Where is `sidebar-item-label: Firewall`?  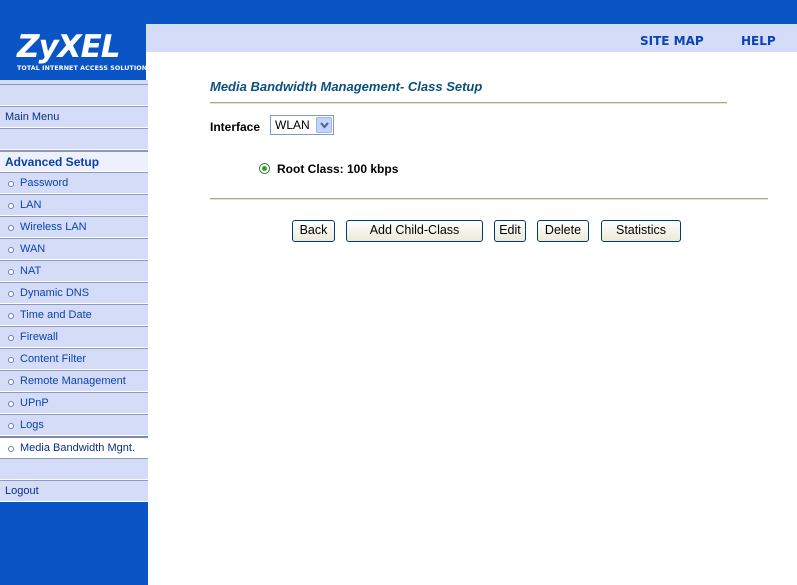
sidebar-item-label: Firewall is located at coordinates (39, 337).